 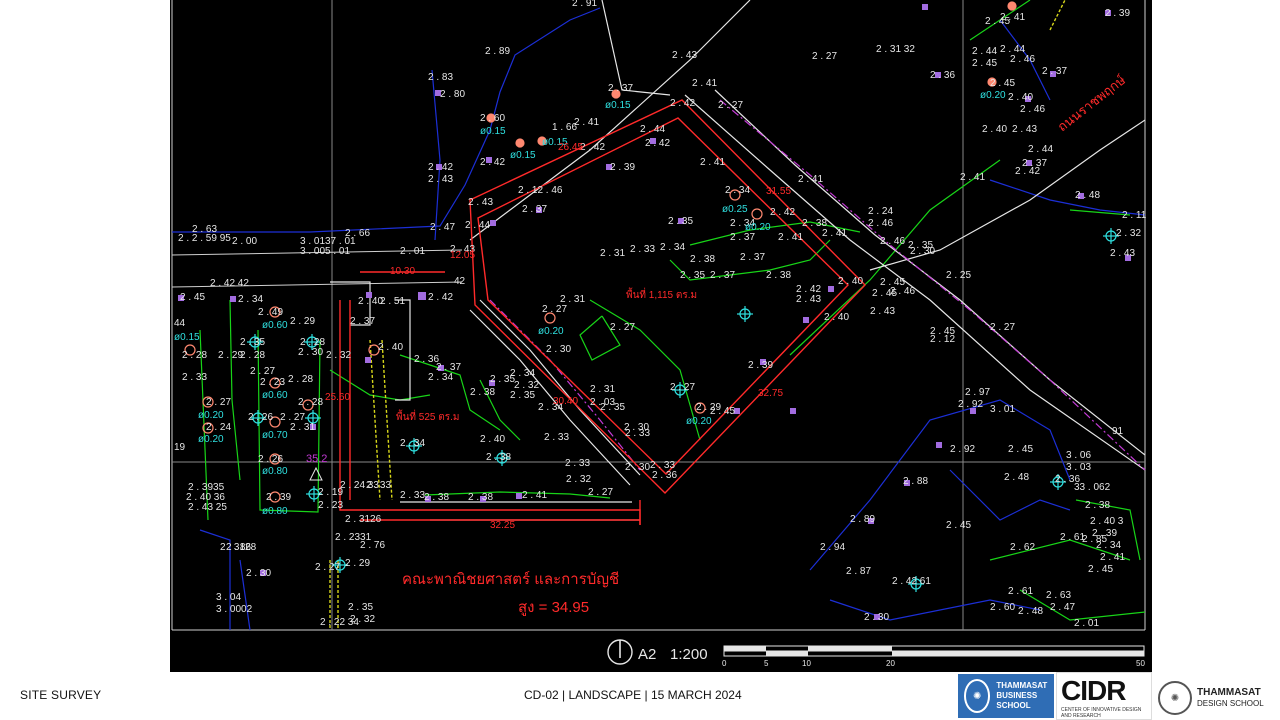 I want to click on svg-text: 2 . 3126, so click(x=363, y=519).